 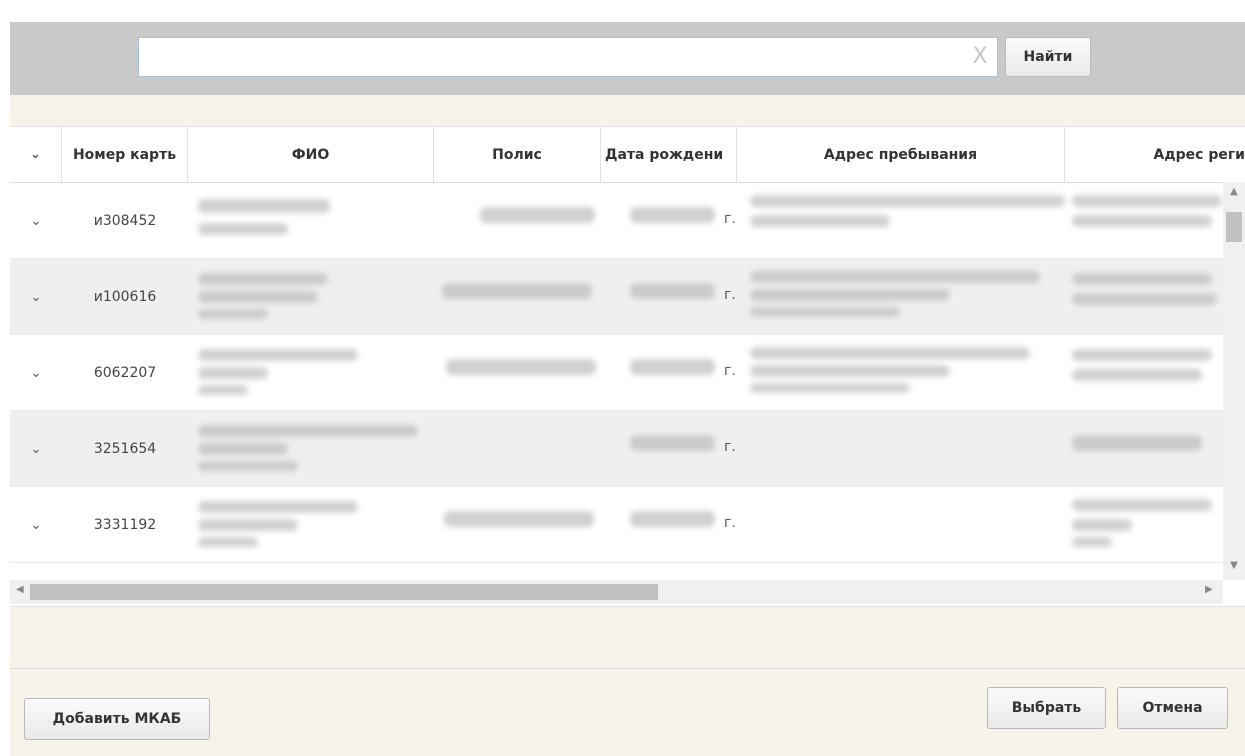 What do you see at coordinates (117, 719) in the screenshot?
I see `add-mkab-button: Добавить МКАБ` at bounding box center [117, 719].